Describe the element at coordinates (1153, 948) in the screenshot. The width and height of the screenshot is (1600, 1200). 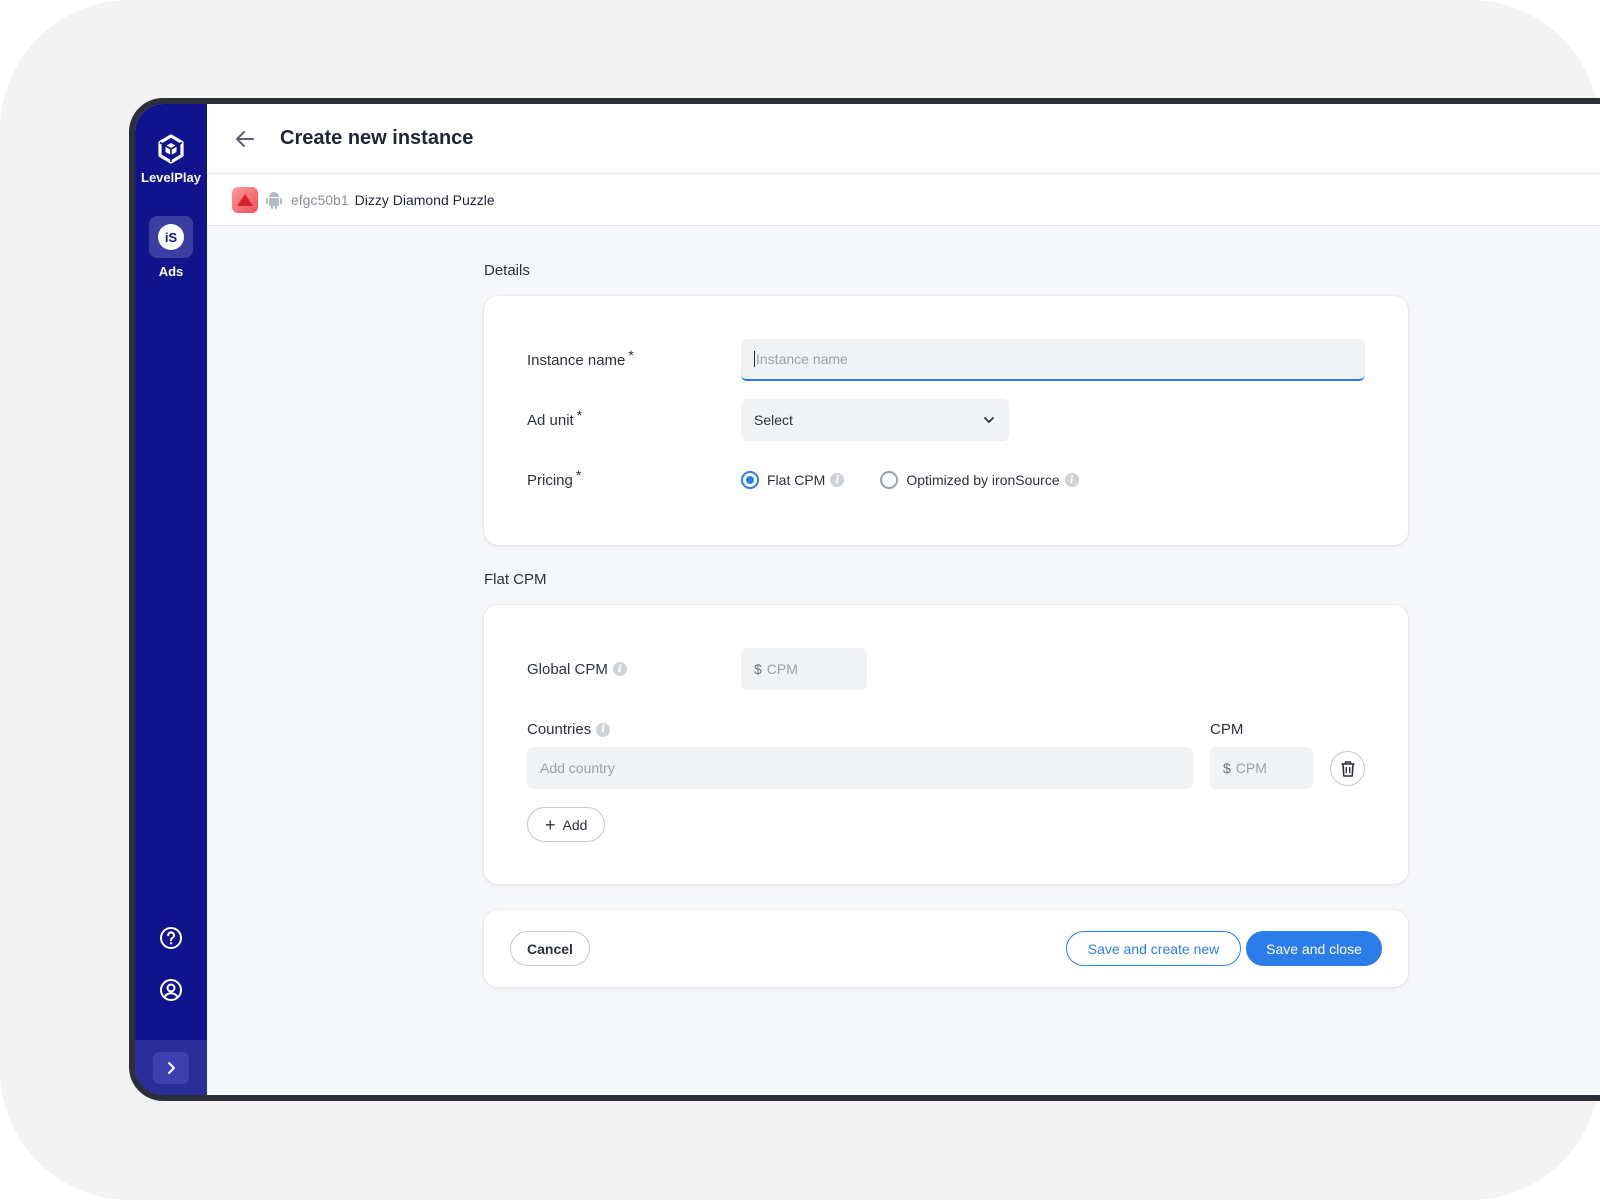
I see `save-and-create-new-button: Save and create new` at that location.